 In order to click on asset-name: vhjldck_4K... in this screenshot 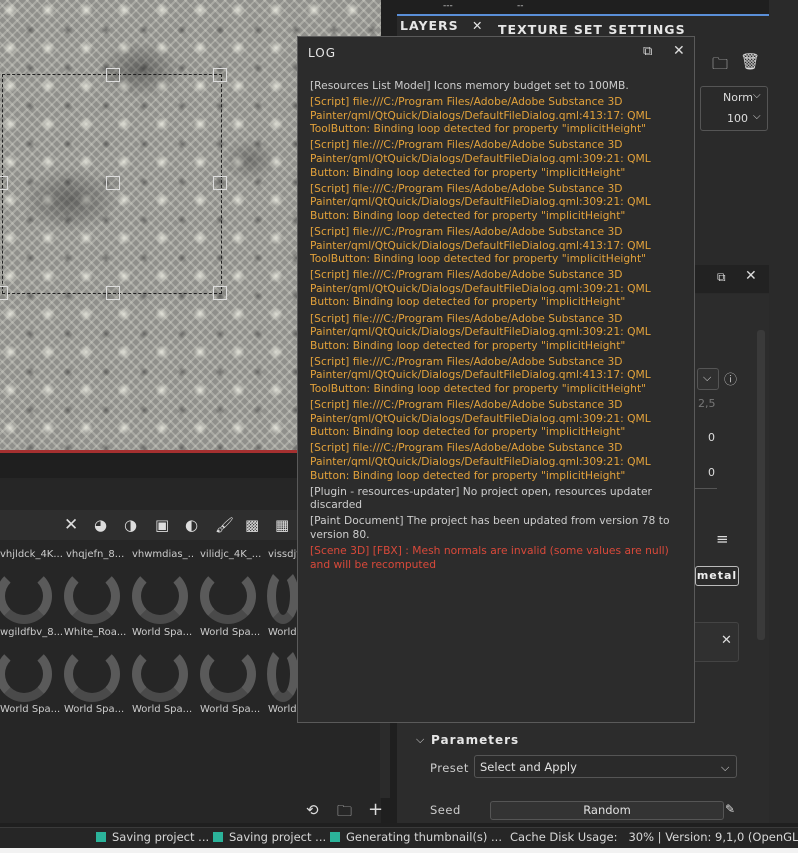, I will do `click(31, 554)`.